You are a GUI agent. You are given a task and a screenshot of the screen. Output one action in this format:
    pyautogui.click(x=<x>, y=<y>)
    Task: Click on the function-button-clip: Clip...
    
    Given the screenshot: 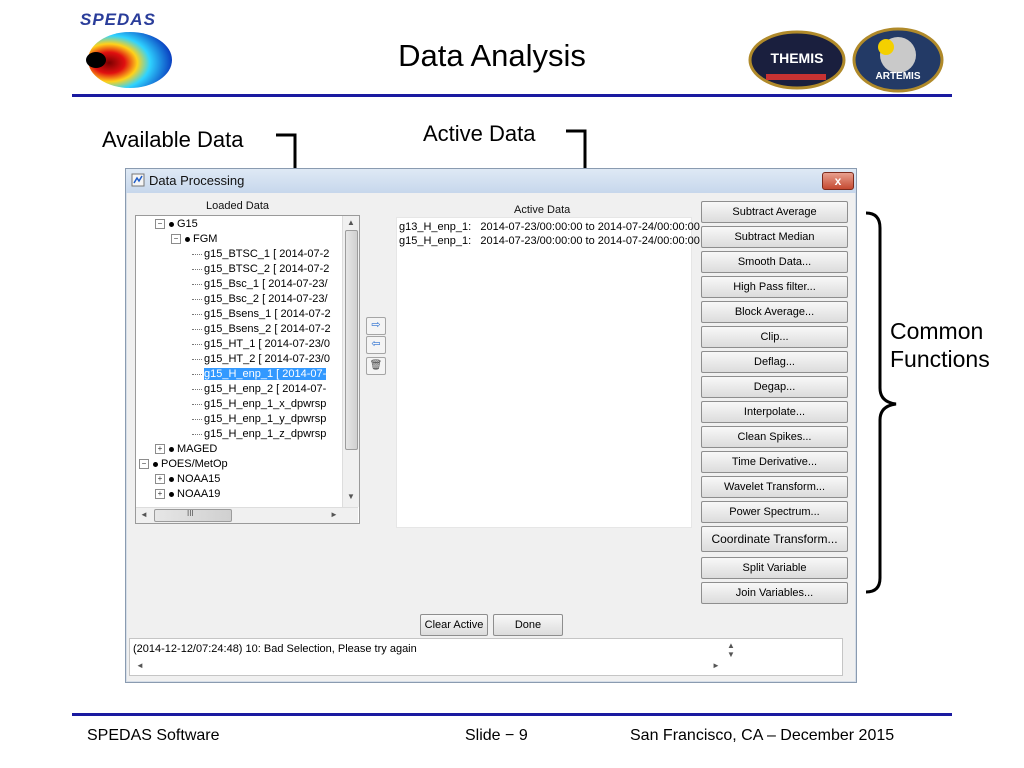 What is the action you would take?
    pyautogui.click(x=774, y=337)
    